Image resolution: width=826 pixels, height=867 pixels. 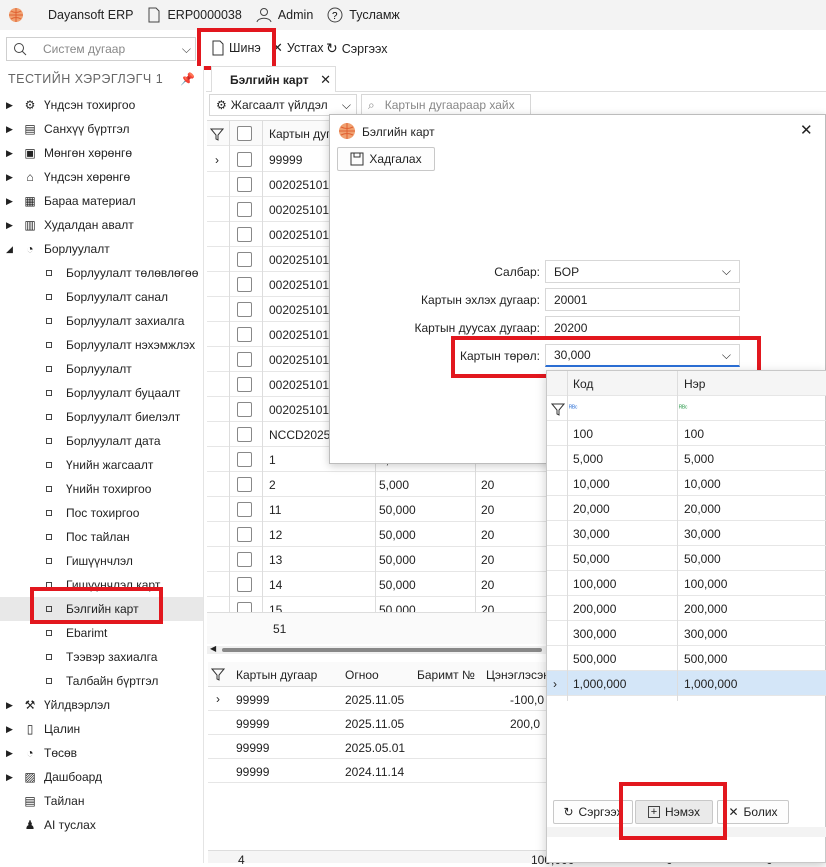 What do you see at coordinates (753, 812) in the screenshot?
I see `popup-cancel-button: ✕ Болих` at bounding box center [753, 812].